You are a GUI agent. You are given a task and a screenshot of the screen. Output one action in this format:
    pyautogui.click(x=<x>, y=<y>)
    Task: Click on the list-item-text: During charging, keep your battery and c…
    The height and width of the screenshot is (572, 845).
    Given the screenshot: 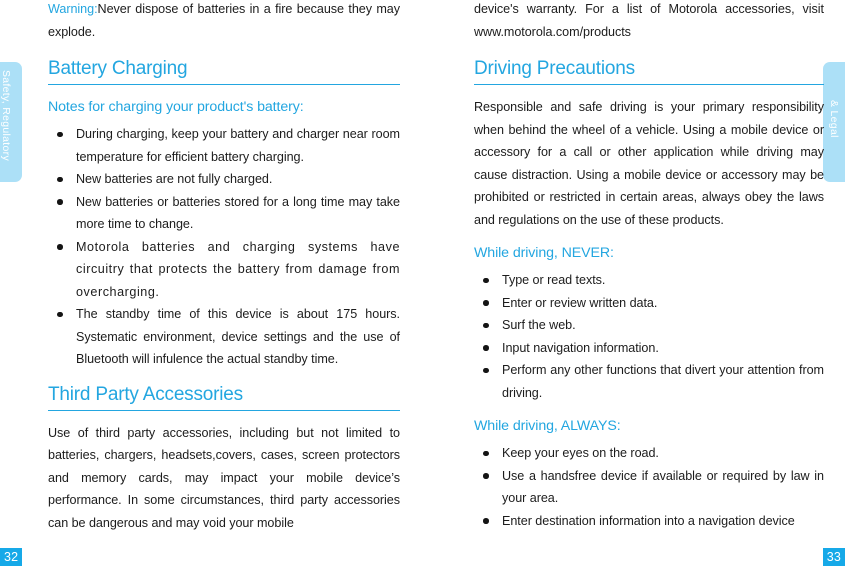 What is the action you would take?
    pyautogui.click(x=238, y=145)
    